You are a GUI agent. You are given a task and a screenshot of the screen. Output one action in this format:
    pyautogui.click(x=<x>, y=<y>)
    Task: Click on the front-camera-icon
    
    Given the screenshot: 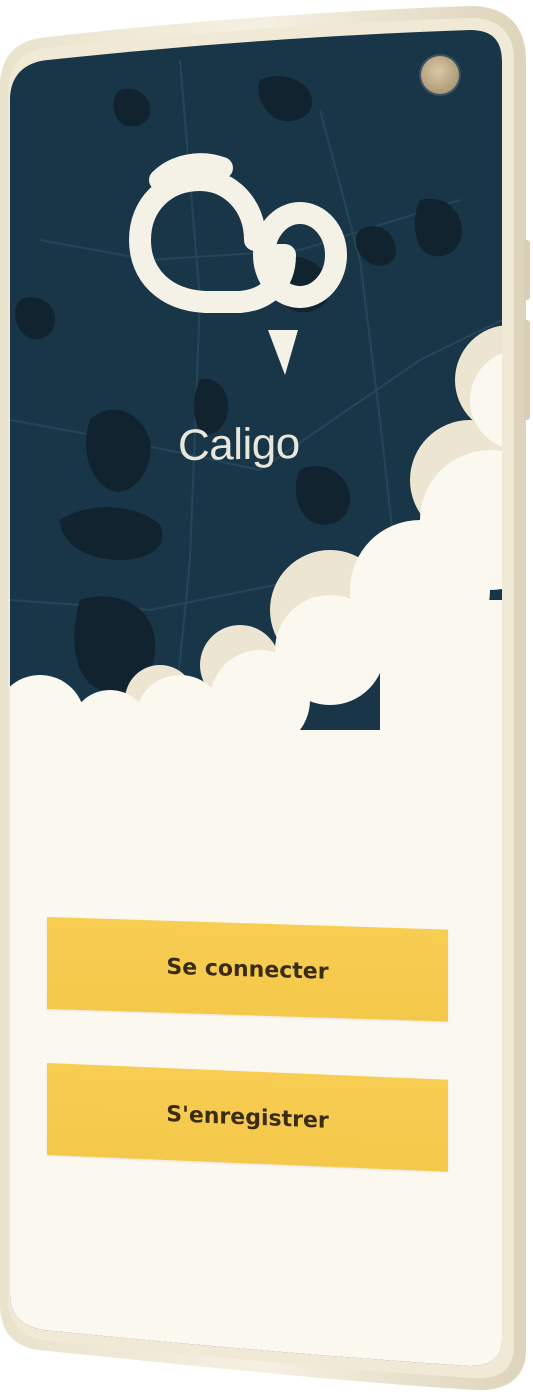 What is the action you would take?
    pyautogui.click(x=440, y=75)
    